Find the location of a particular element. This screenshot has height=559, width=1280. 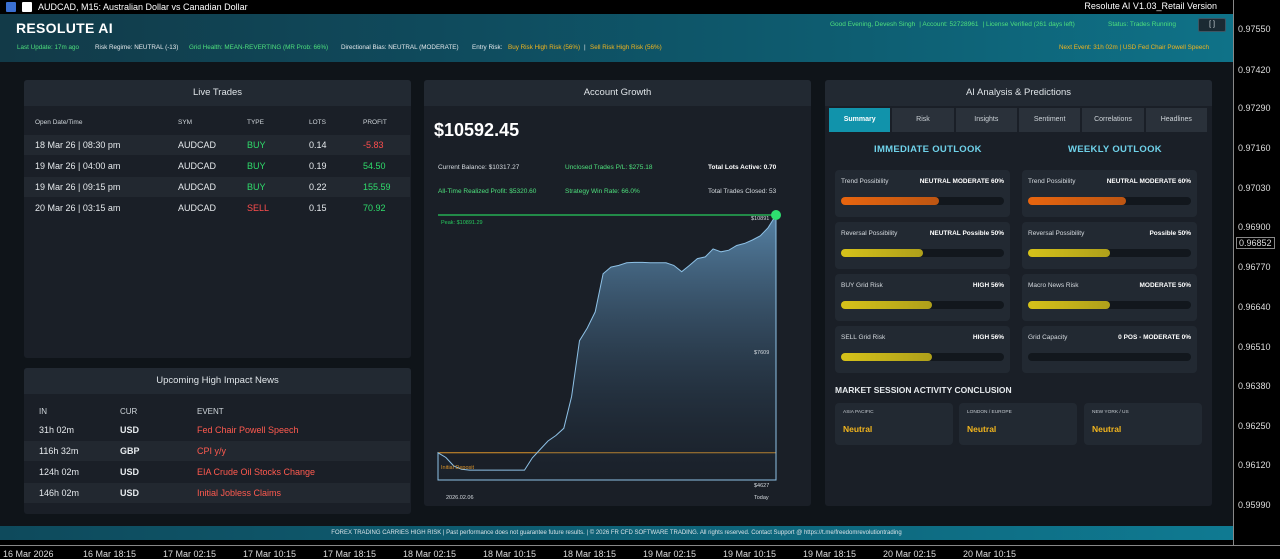

peak-marker is located at coordinates (776, 215).